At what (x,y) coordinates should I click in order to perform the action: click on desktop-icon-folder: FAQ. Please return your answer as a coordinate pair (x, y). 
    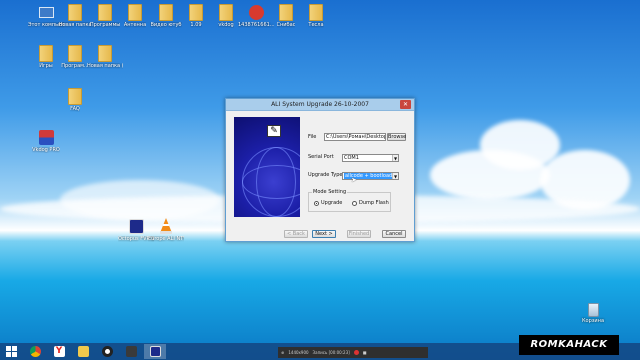
    Looking at the image, I should click on (75, 99).